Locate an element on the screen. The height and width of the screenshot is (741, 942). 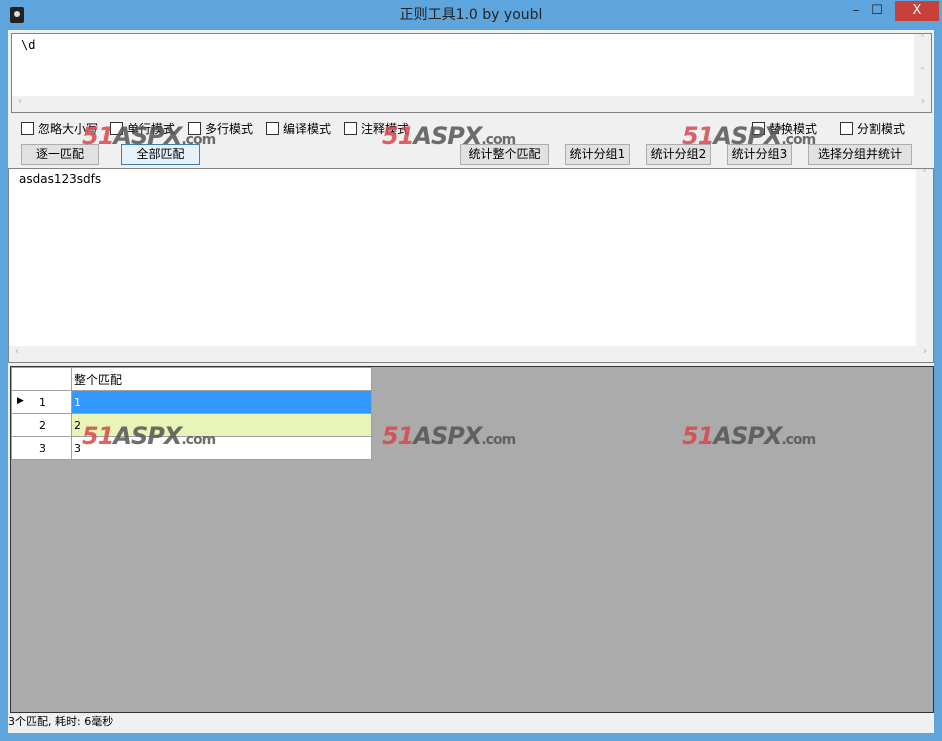
regex-hscrollbar: ‹ › is located at coordinates (471, 104).